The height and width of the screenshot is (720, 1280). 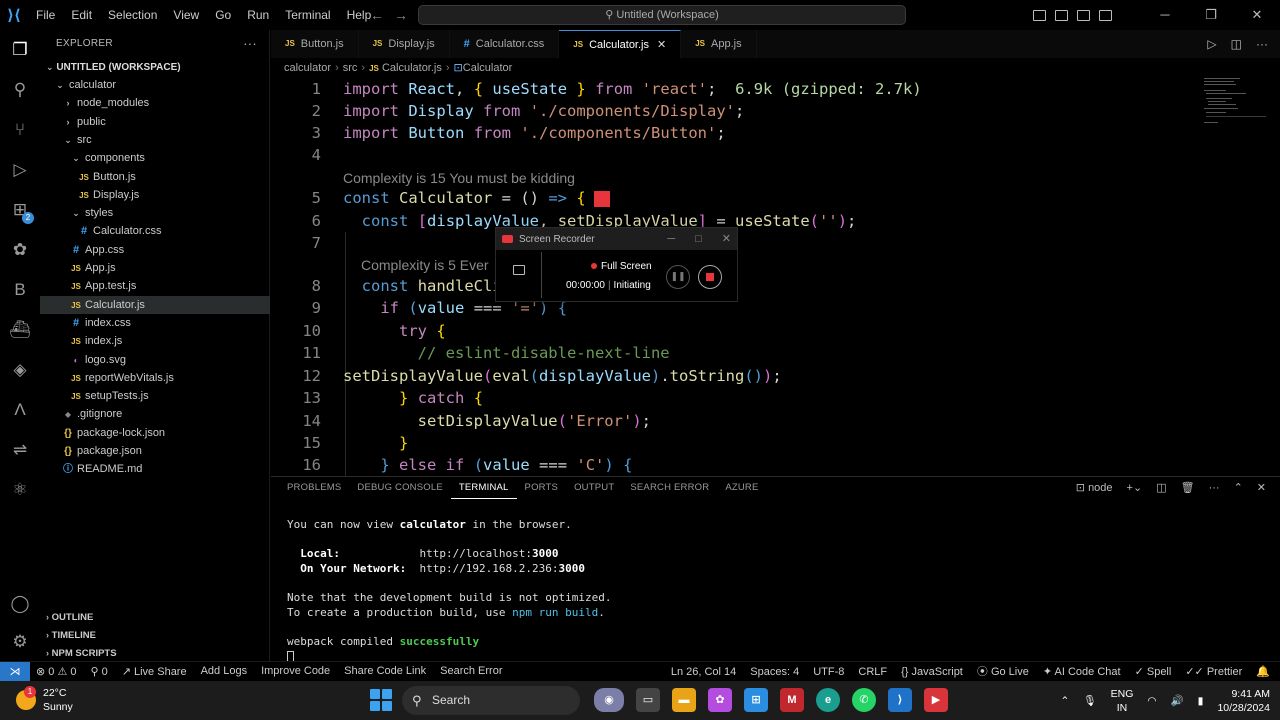 I want to click on tree-item: JS App.test.js, so click(x=155, y=286).